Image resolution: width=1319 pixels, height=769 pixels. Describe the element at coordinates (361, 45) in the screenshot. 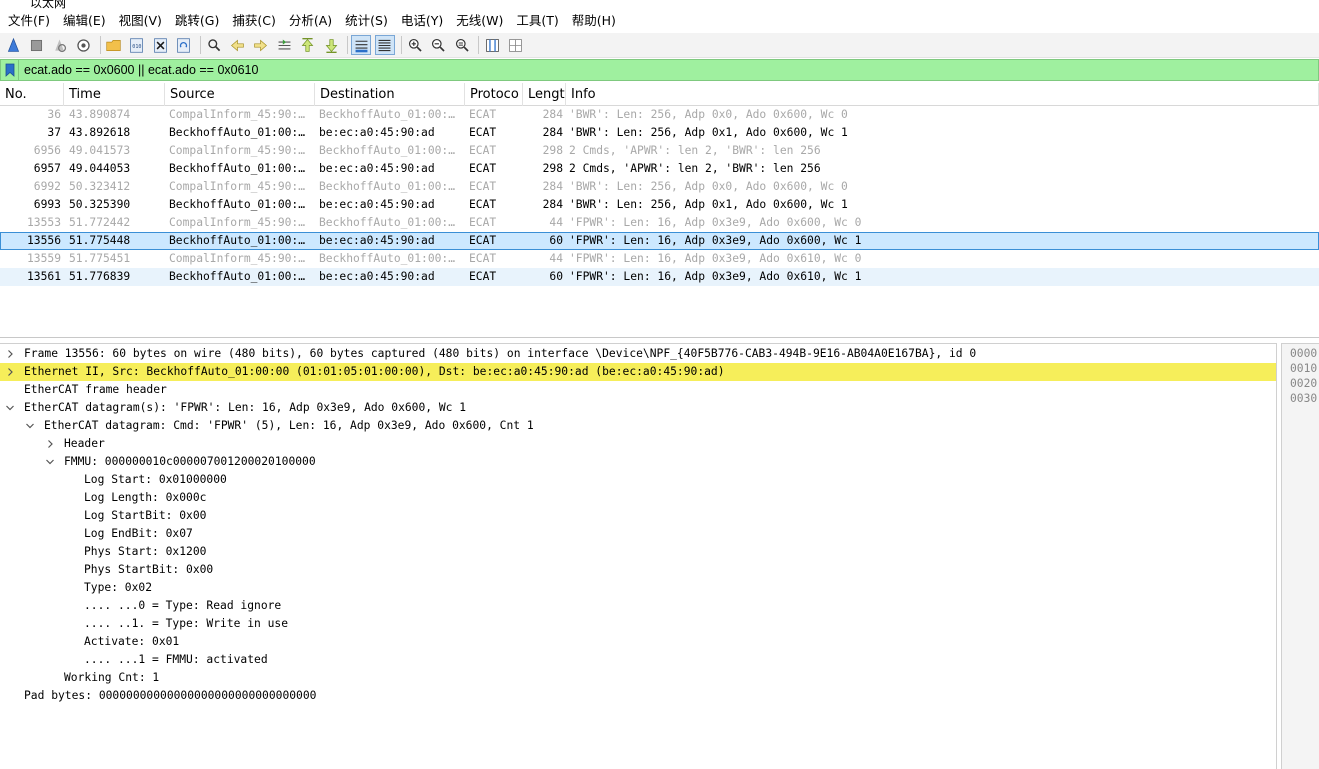

I see `autoscroll-button` at that location.